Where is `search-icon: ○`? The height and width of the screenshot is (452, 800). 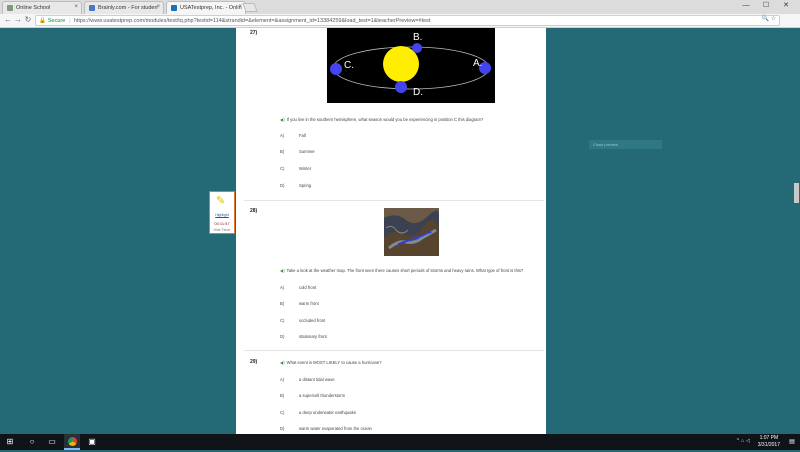
search-icon: ○ is located at coordinates (32, 442).